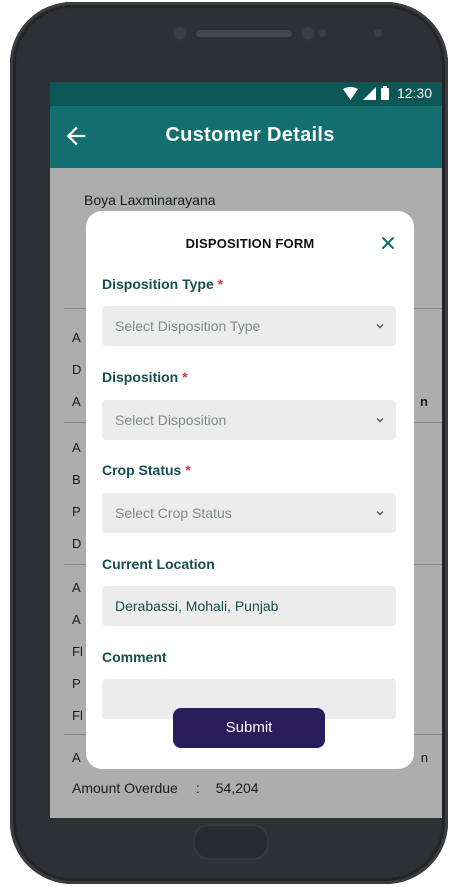  Describe the element at coordinates (308, 33) in the screenshot. I see `sensor` at that location.